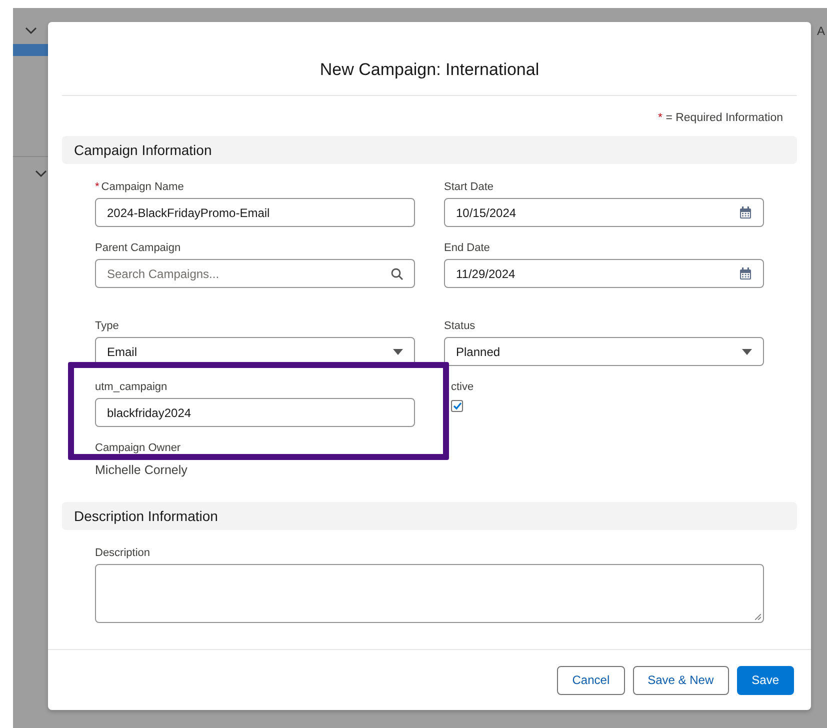 This screenshot has height=728, width=827. I want to click on field-label: Parent Campaign, so click(138, 248).